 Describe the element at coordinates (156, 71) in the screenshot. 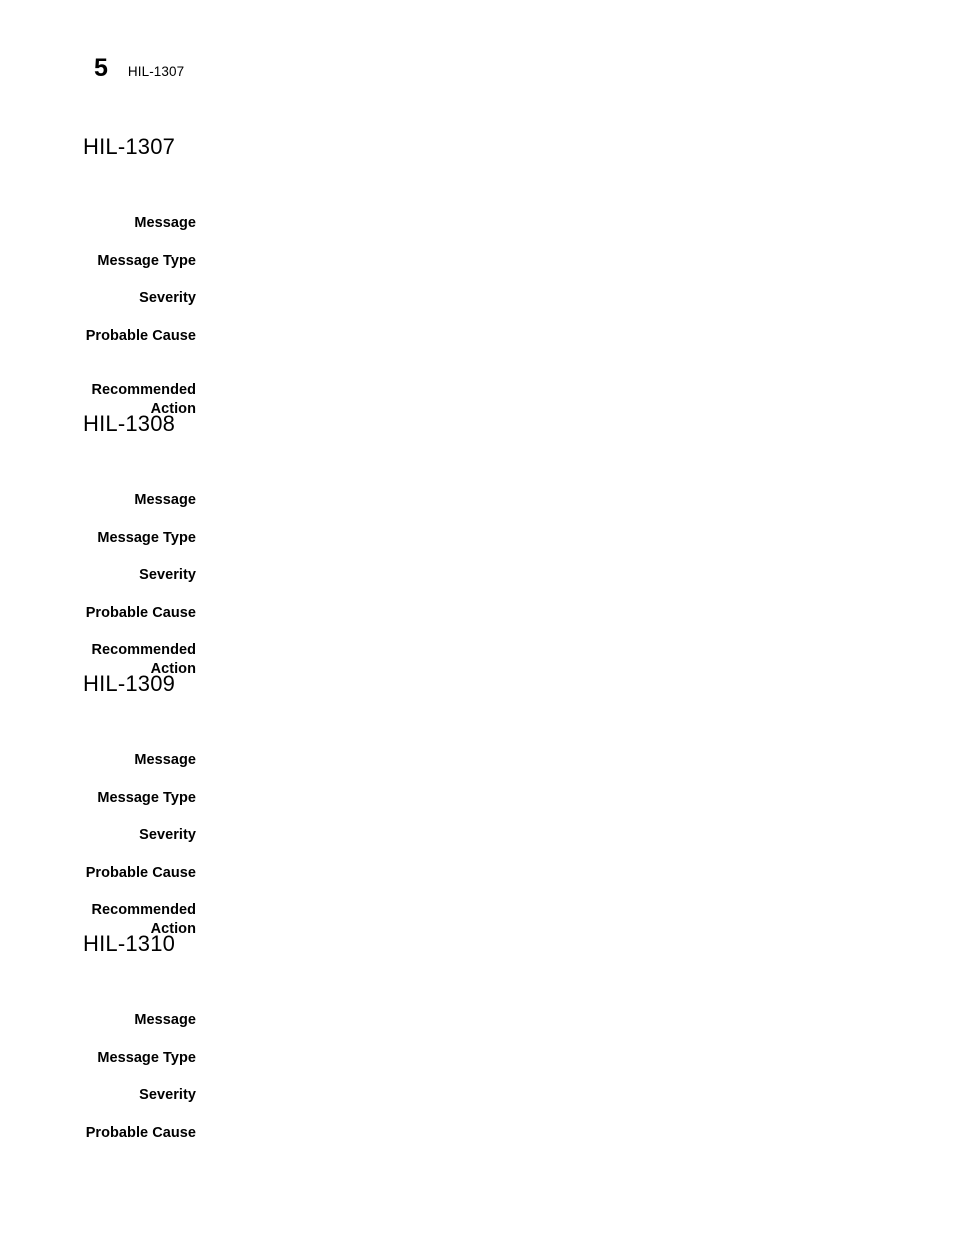

I see `running-header-chapter-label: HIL-1307` at that location.